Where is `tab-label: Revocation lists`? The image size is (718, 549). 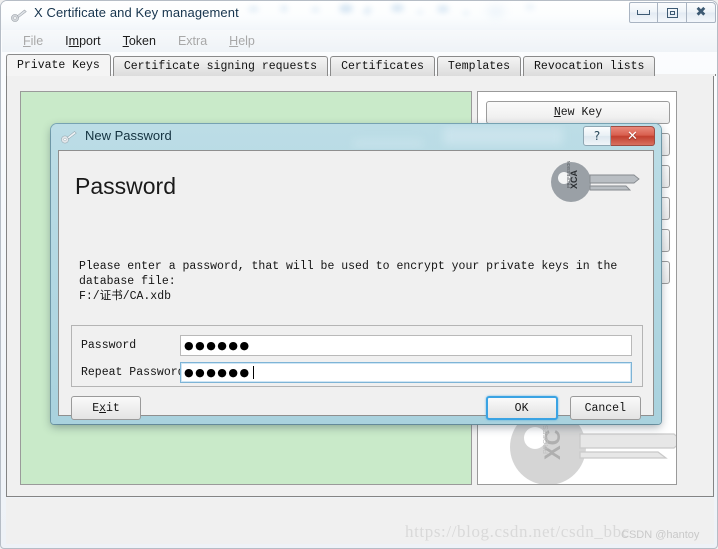
tab-label: Revocation lists is located at coordinates (589, 66).